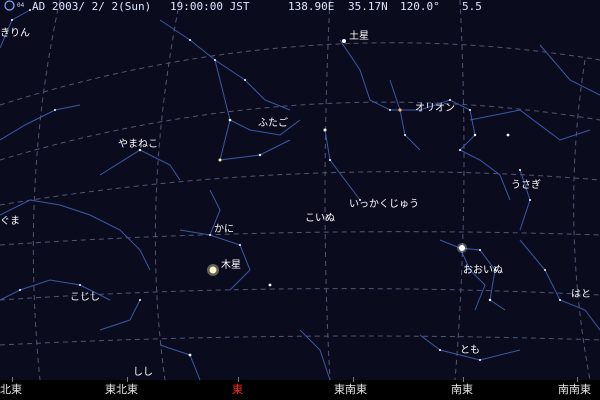 The image size is (600, 400). Describe the element at coordinates (462, 389) in the screenshot. I see `direction-southeast: 南東` at that location.